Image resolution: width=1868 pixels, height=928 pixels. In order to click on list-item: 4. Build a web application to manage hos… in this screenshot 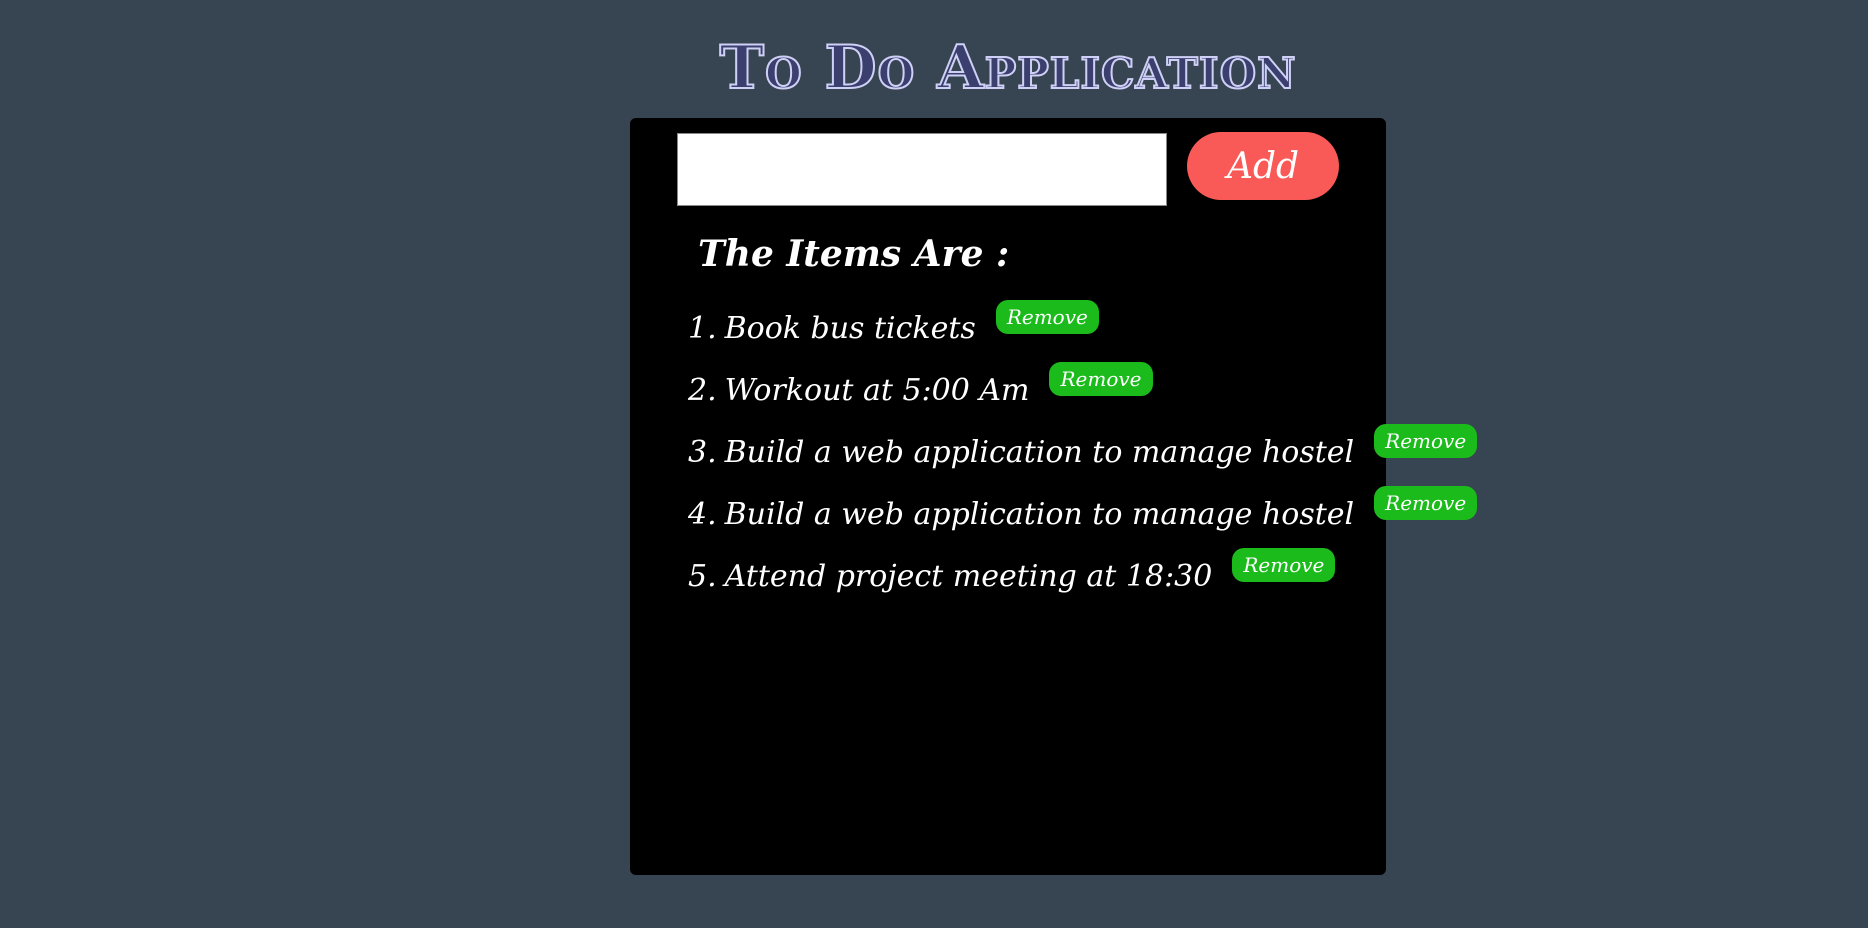, I will do `click(1083, 517)`.